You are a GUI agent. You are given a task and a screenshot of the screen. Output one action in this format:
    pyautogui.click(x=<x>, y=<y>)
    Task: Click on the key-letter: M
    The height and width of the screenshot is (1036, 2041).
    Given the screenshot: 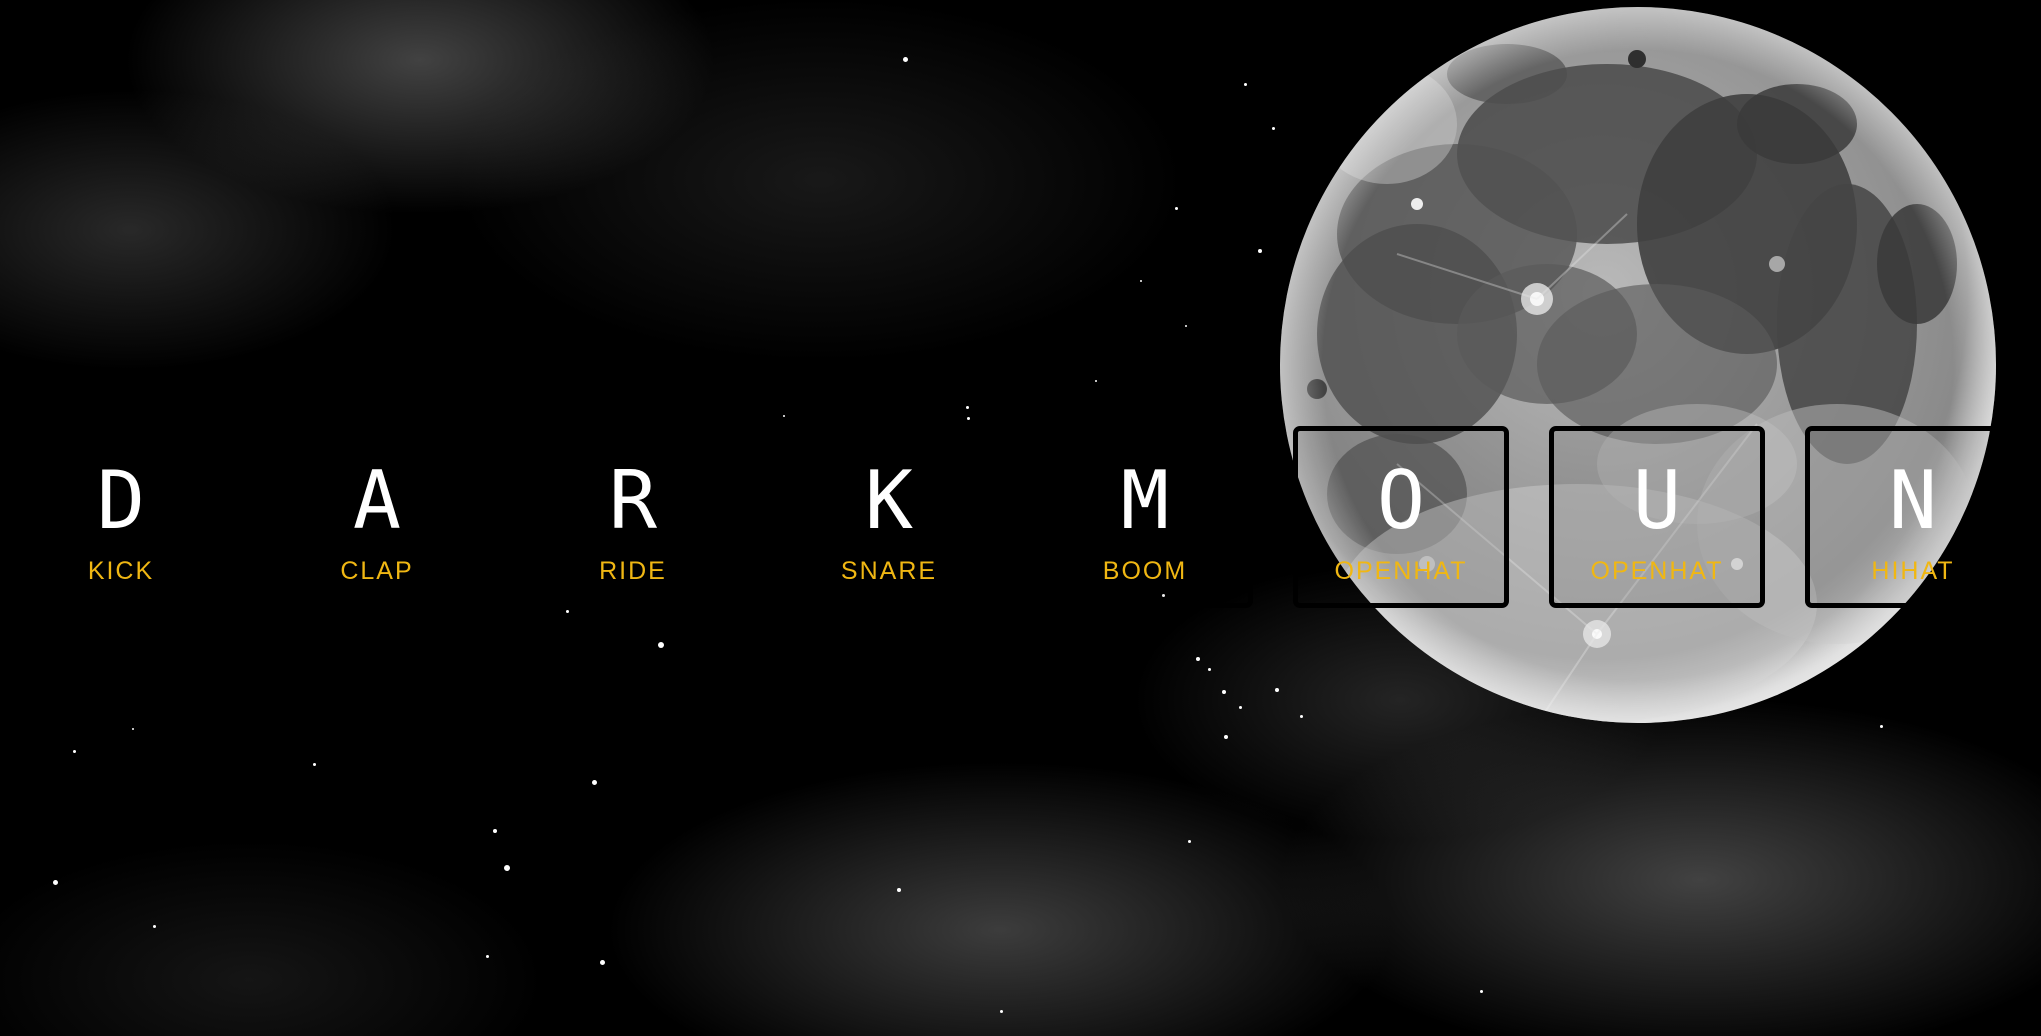 What is the action you would take?
    pyautogui.click(x=1145, y=500)
    